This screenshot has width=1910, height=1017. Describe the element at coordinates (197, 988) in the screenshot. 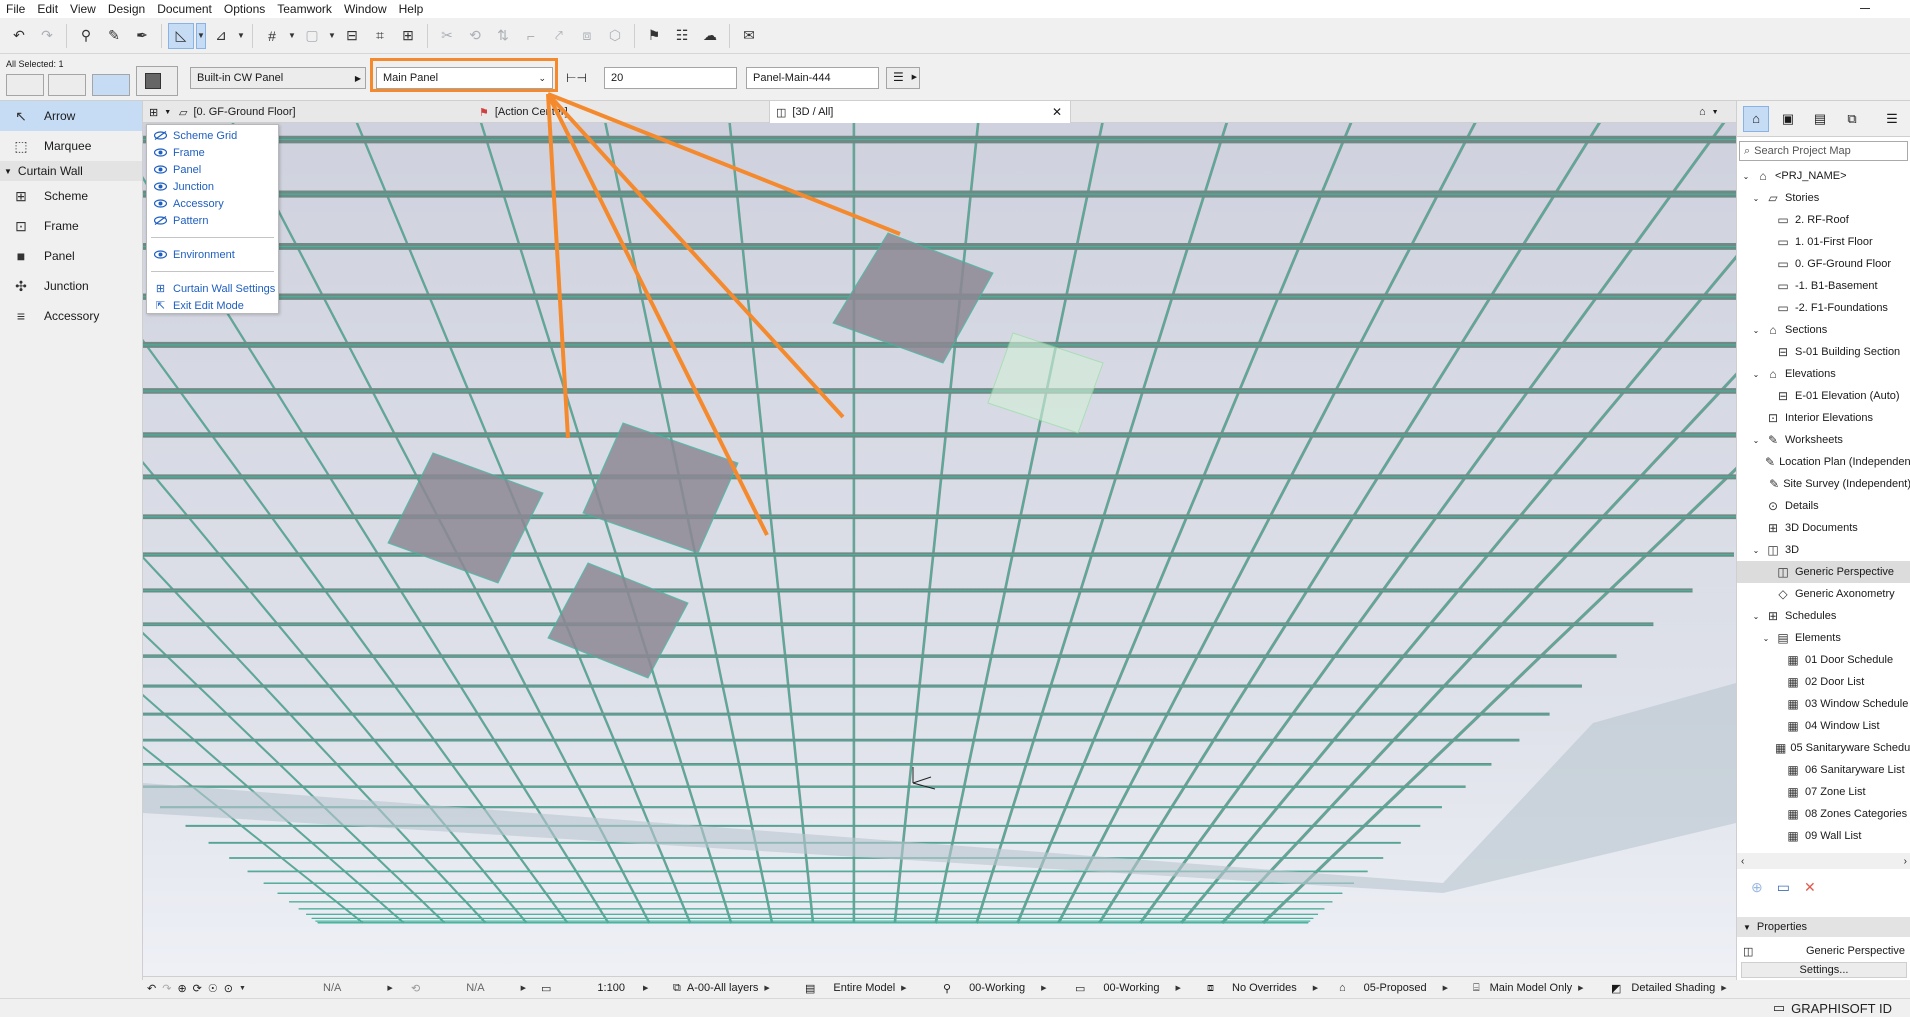

I see `orbit-icon: ⟳` at that location.